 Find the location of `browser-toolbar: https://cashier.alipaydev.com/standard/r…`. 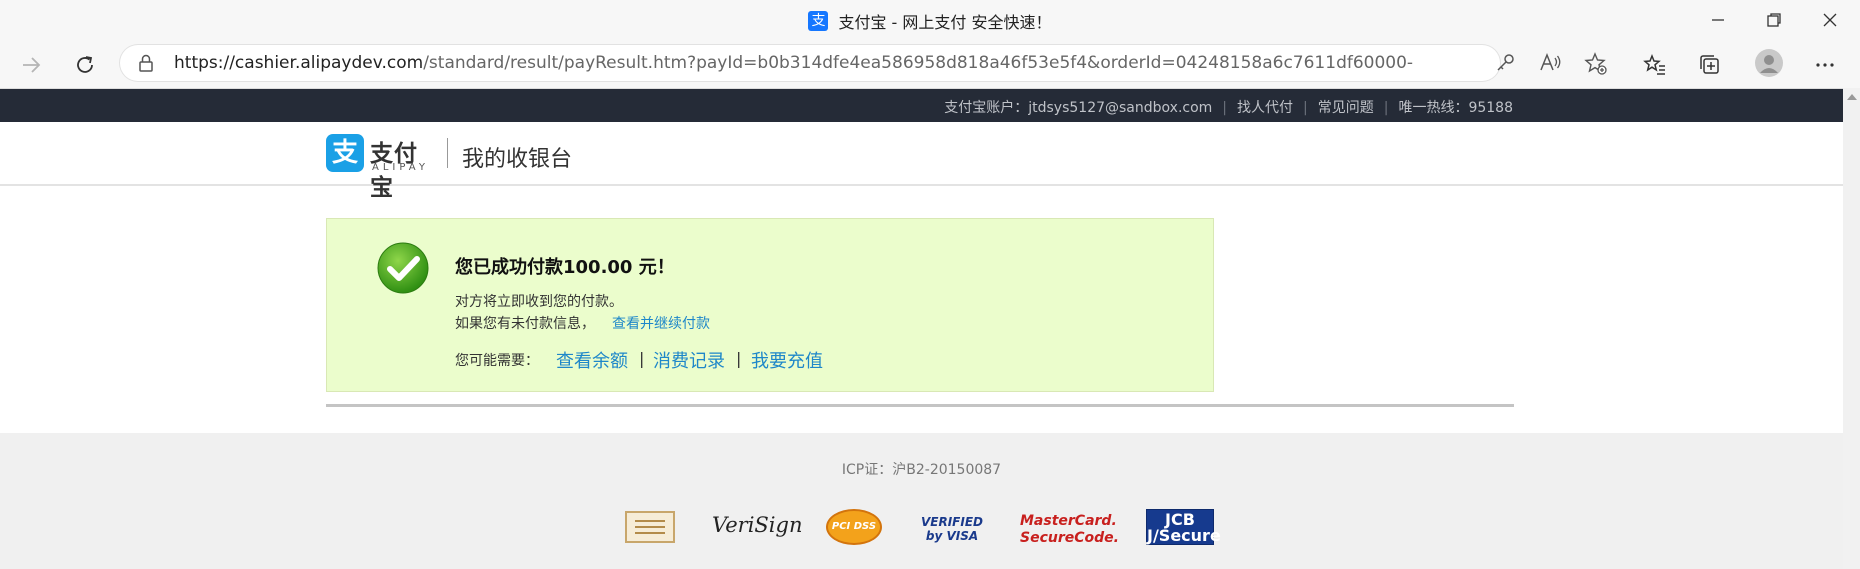

browser-toolbar: https://cashier.alipaydev.com/standard/r… is located at coordinates (930, 65).